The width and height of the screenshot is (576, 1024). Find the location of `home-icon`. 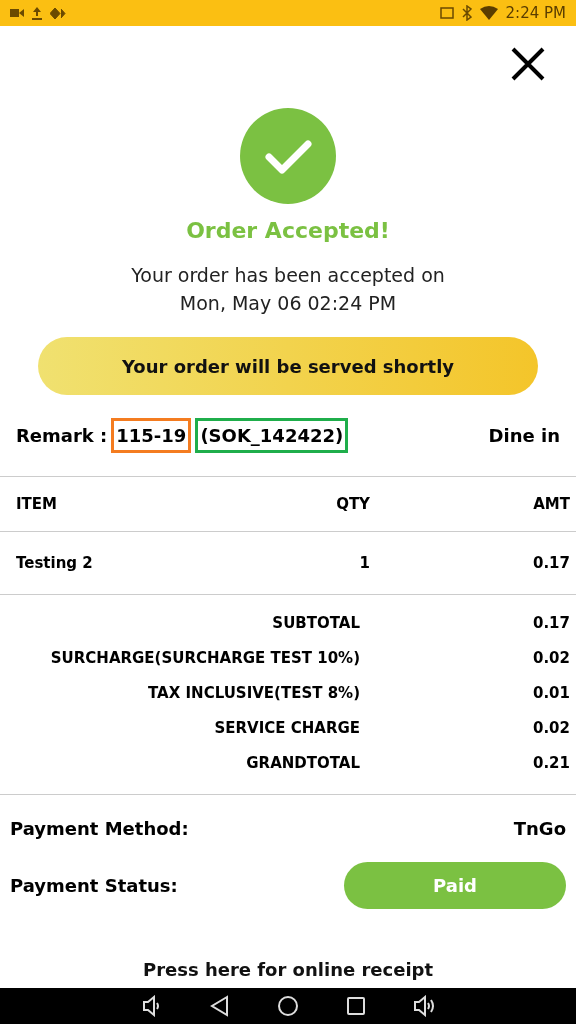

home-icon is located at coordinates (288, 1006).